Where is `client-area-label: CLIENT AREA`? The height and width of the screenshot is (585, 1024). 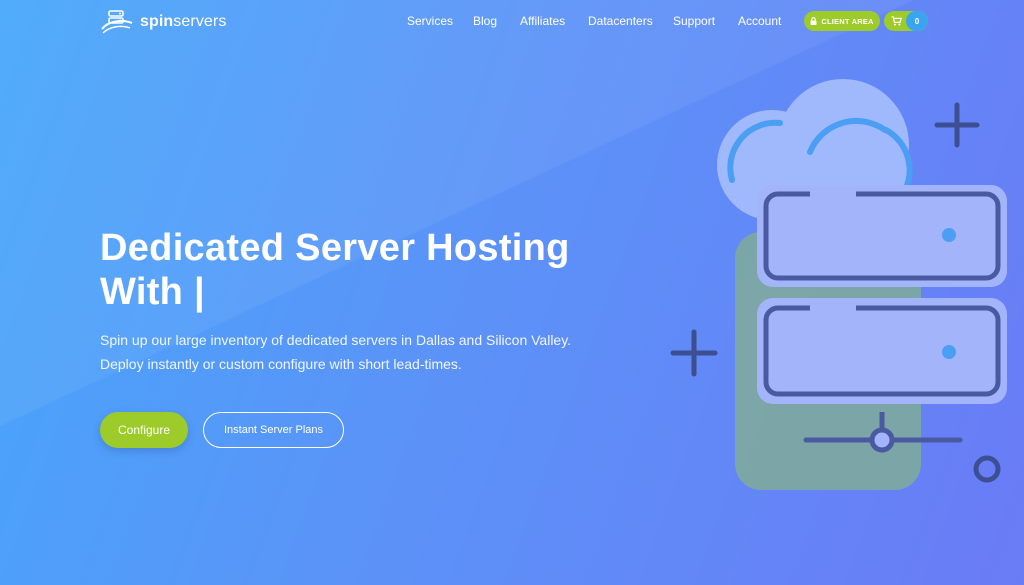 client-area-label: CLIENT AREA is located at coordinates (847, 21).